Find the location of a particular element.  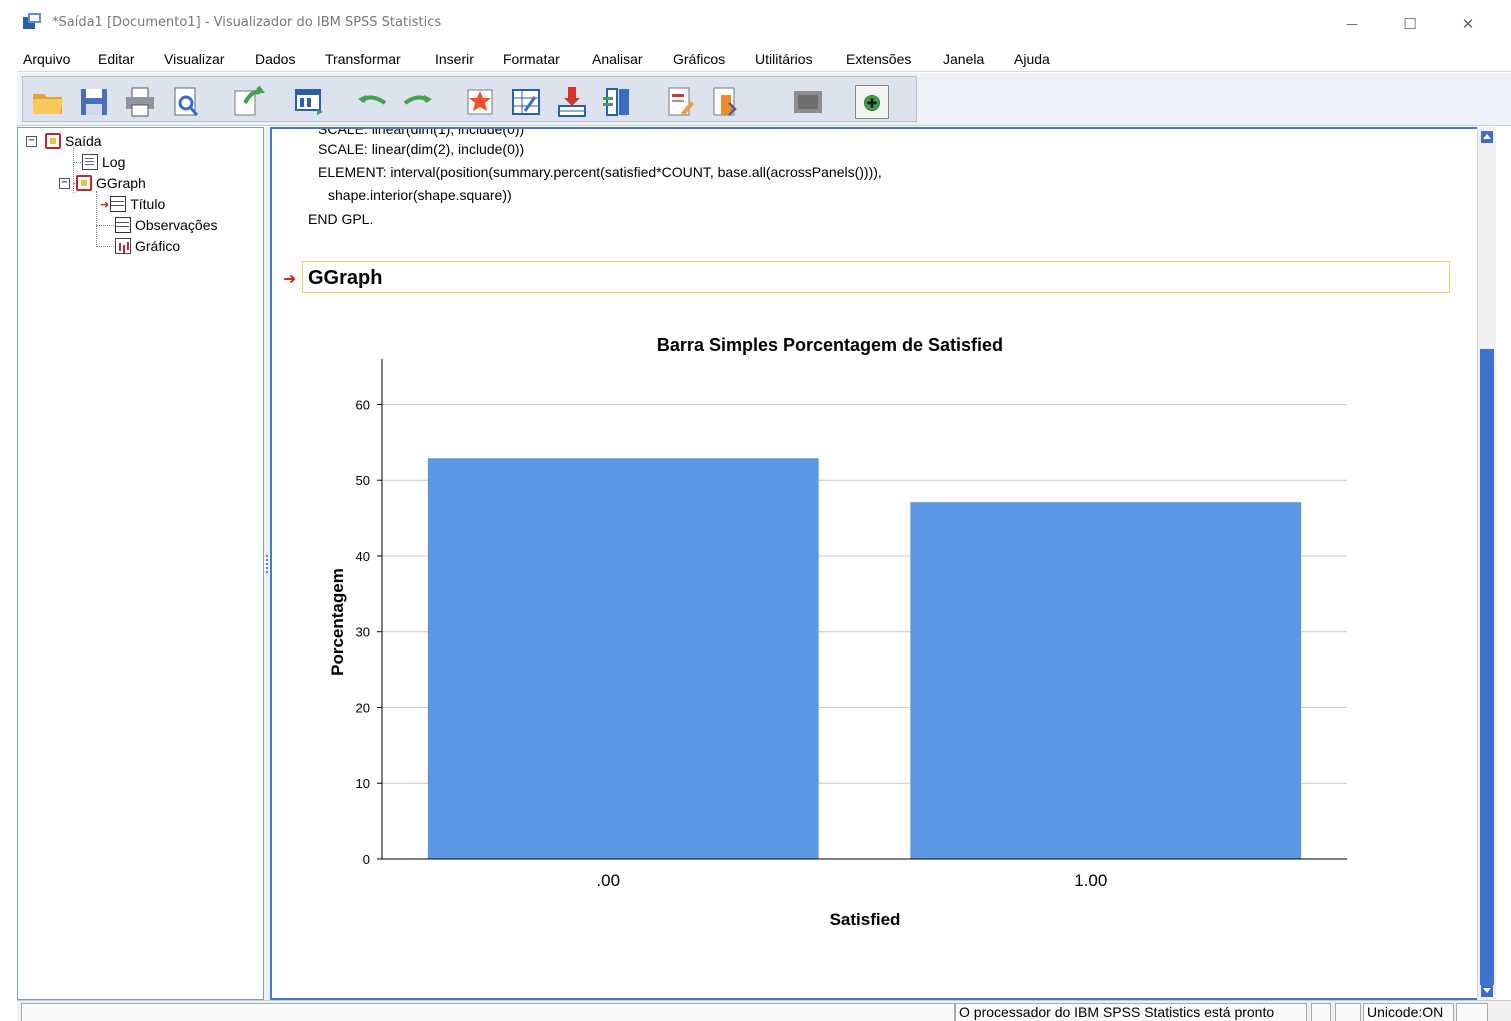

minimize-icon: — is located at coordinates (1352, 24).